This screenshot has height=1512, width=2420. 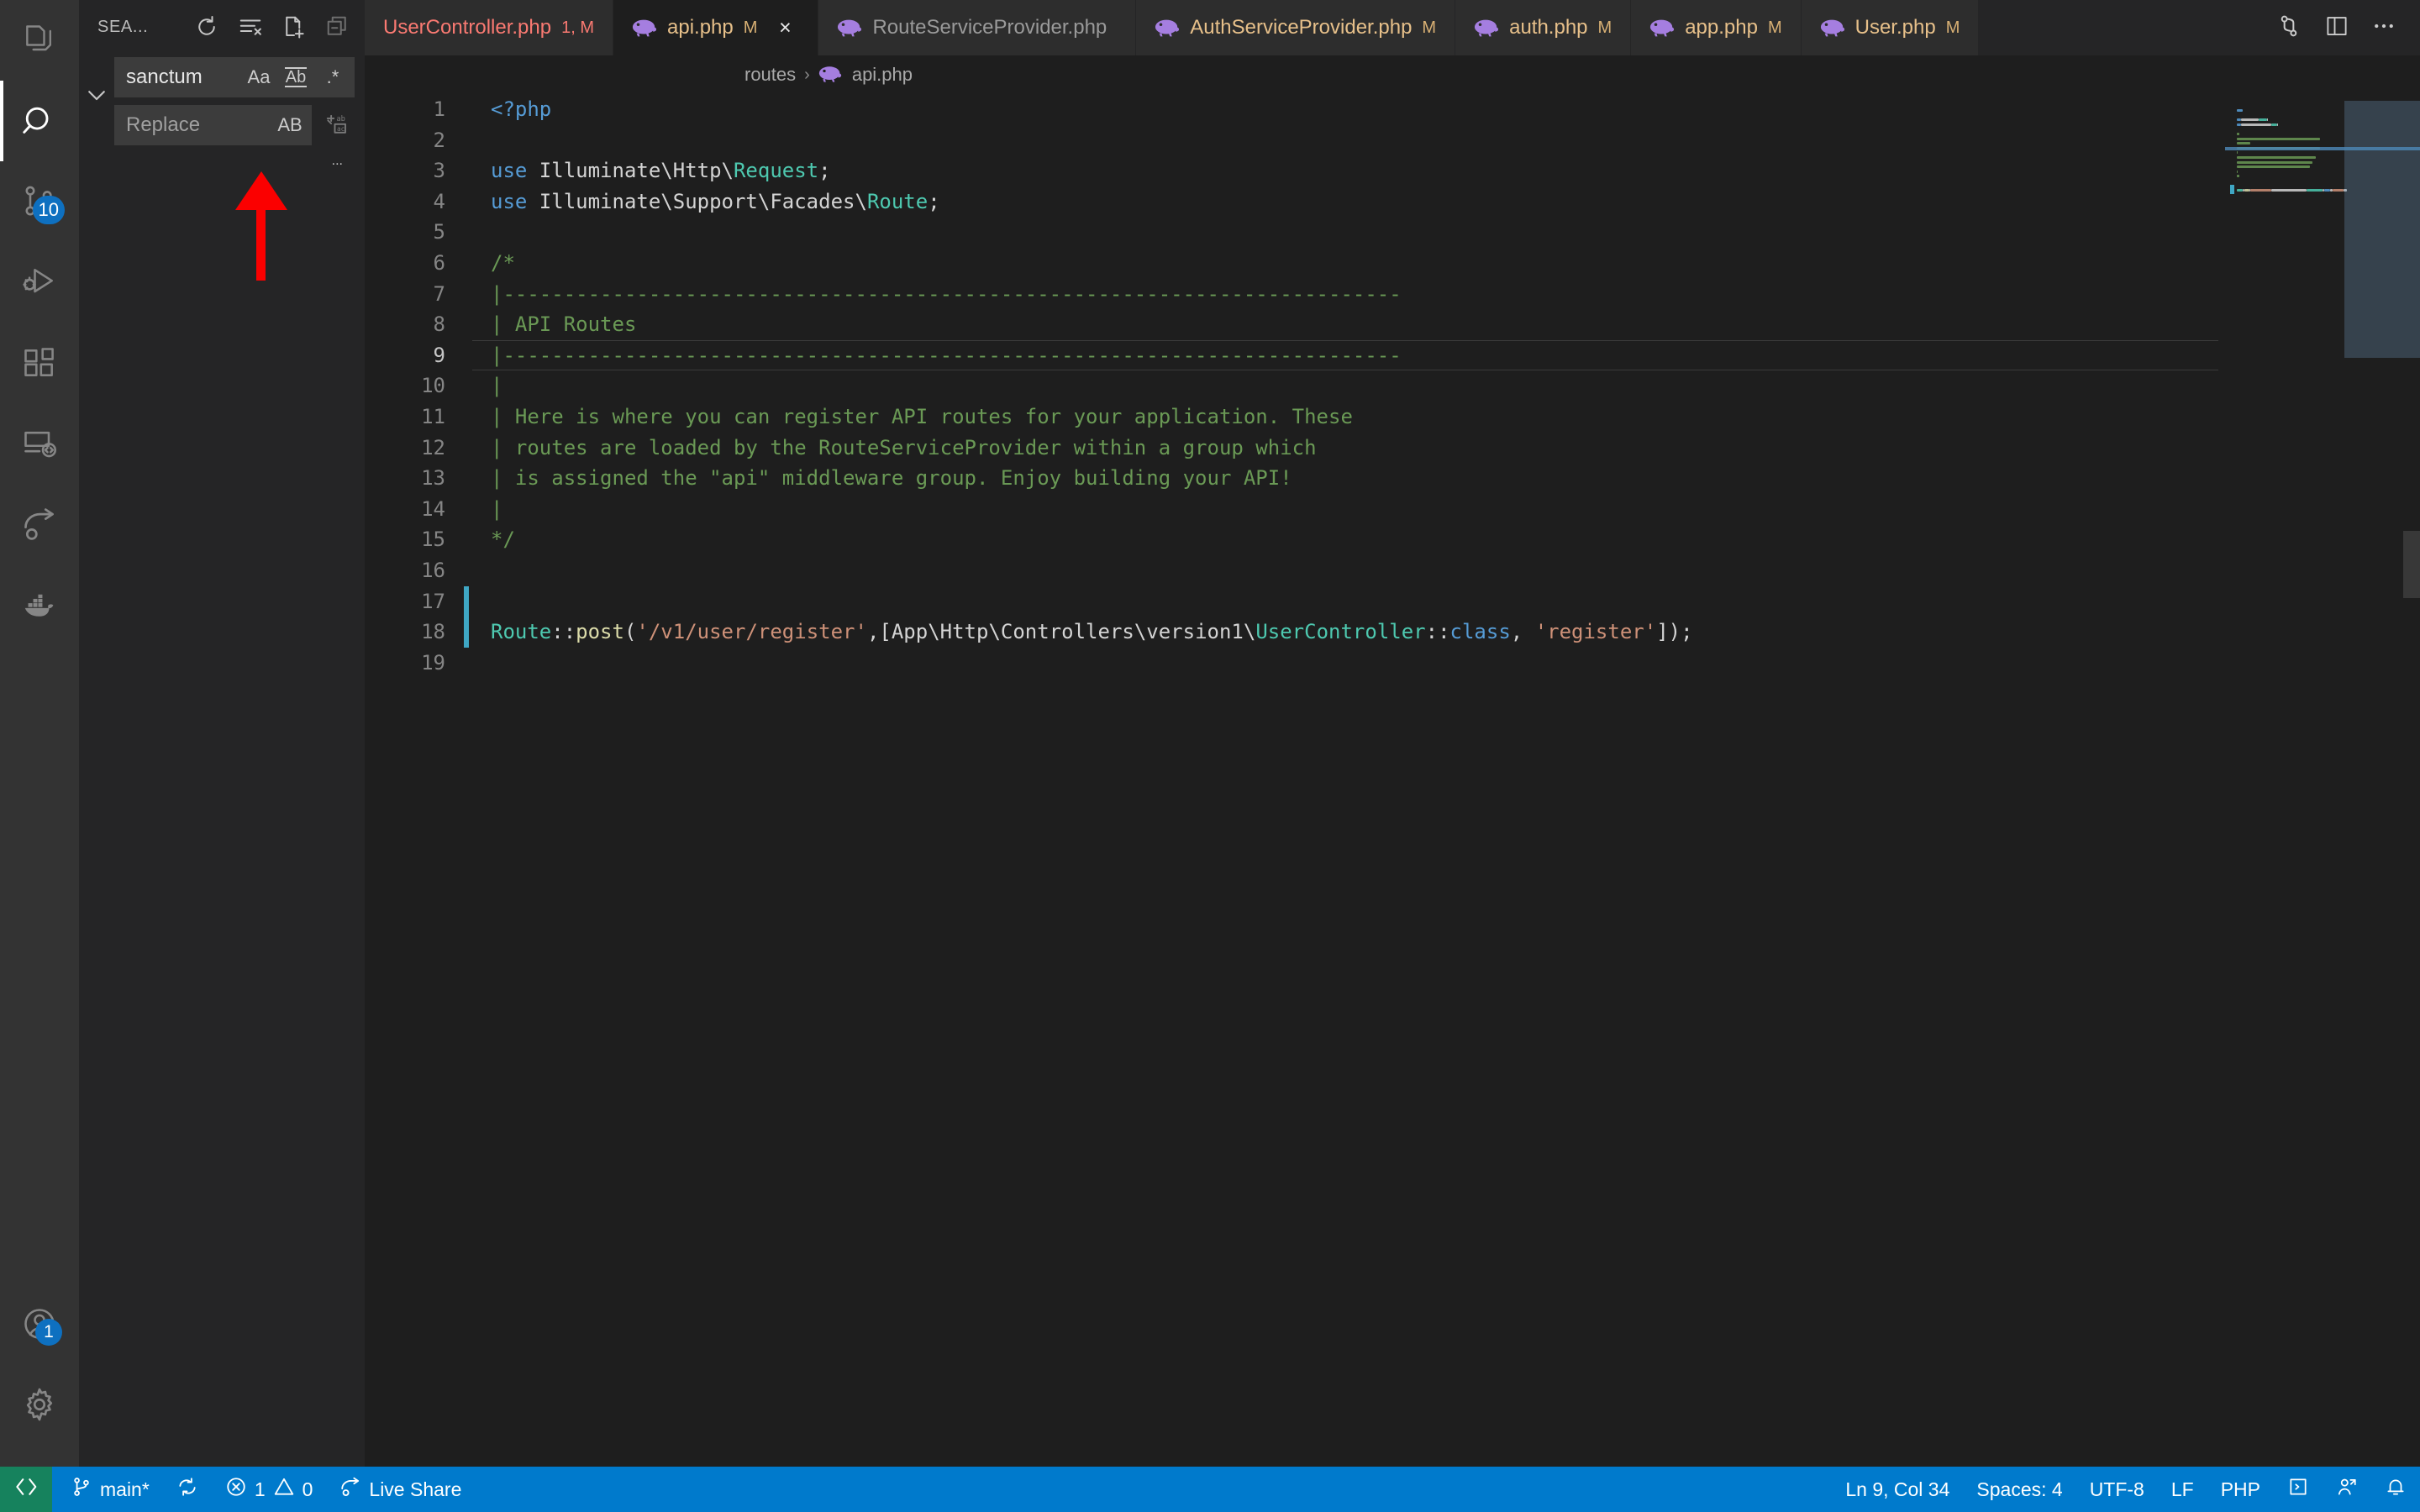 I want to click on code-line: | API Routes, so click(x=1354, y=324).